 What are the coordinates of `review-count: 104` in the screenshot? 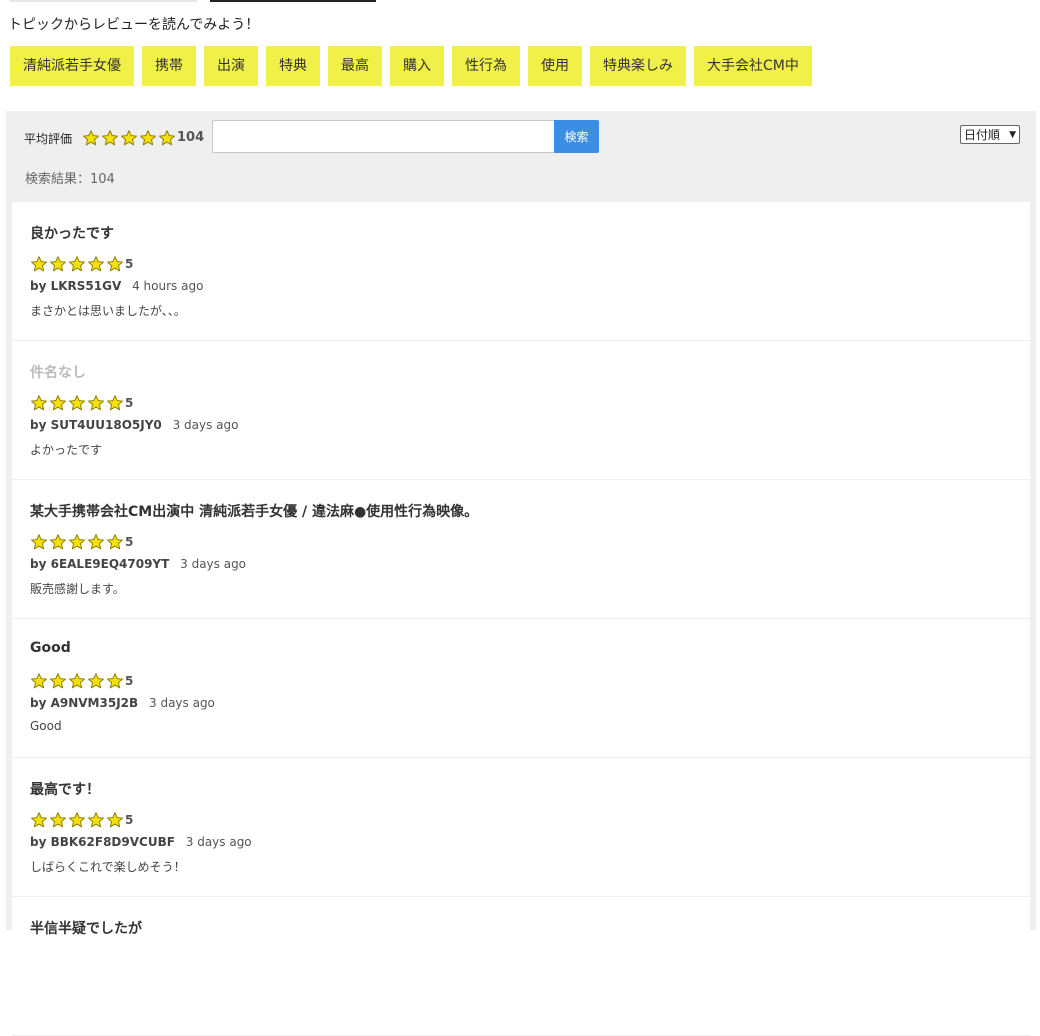 It's located at (191, 137).